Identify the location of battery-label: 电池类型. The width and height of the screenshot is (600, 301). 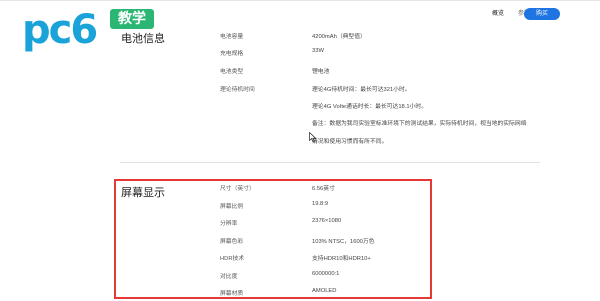
(232, 72).